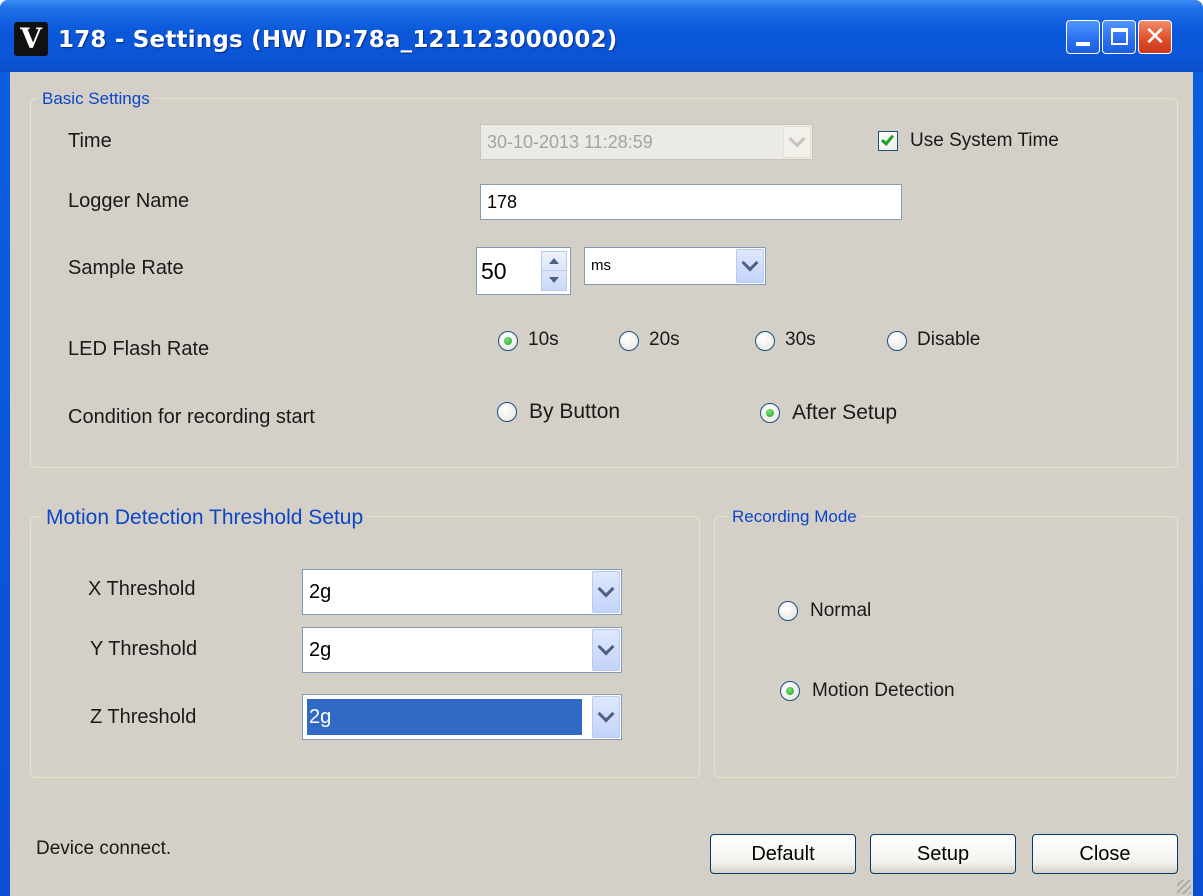 The height and width of the screenshot is (896, 1203). Describe the element at coordinates (800, 339) in the screenshot. I see `led-30s-label: 30s` at that location.